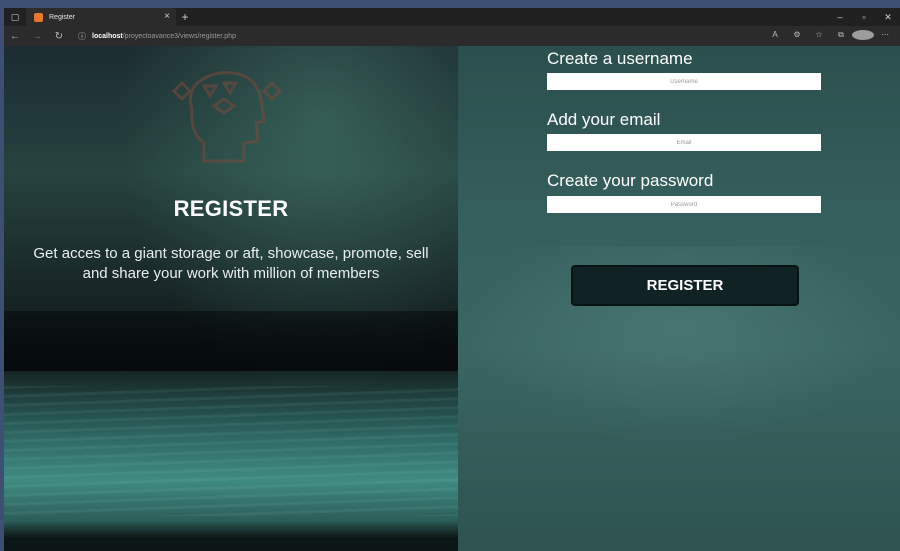 Image resolution: width=900 pixels, height=551 pixels. What do you see at coordinates (888, 17) in the screenshot?
I see `close-window-button: ✕` at bounding box center [888, 17].